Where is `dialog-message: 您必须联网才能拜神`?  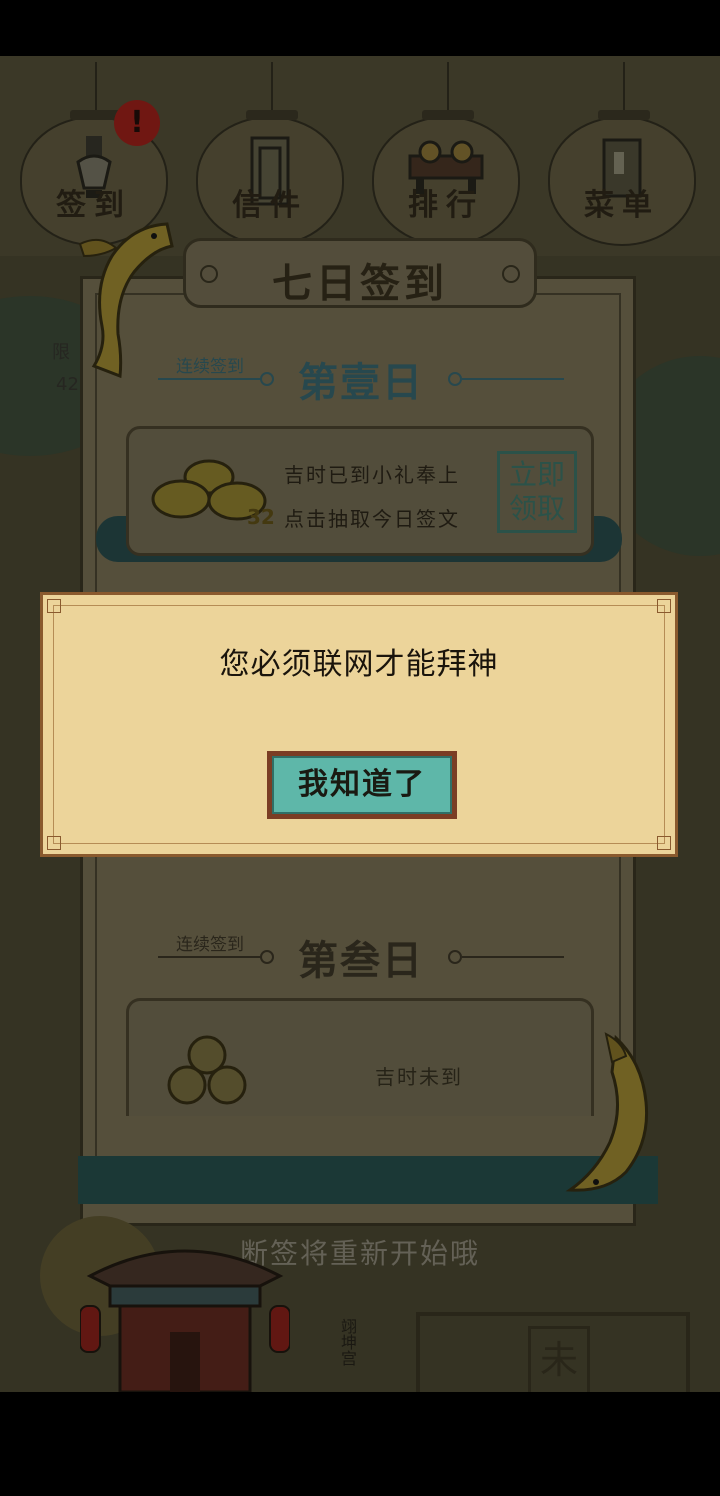 dialog-message: 您必须联网才能拜神 is located at coordinates (359, 664).